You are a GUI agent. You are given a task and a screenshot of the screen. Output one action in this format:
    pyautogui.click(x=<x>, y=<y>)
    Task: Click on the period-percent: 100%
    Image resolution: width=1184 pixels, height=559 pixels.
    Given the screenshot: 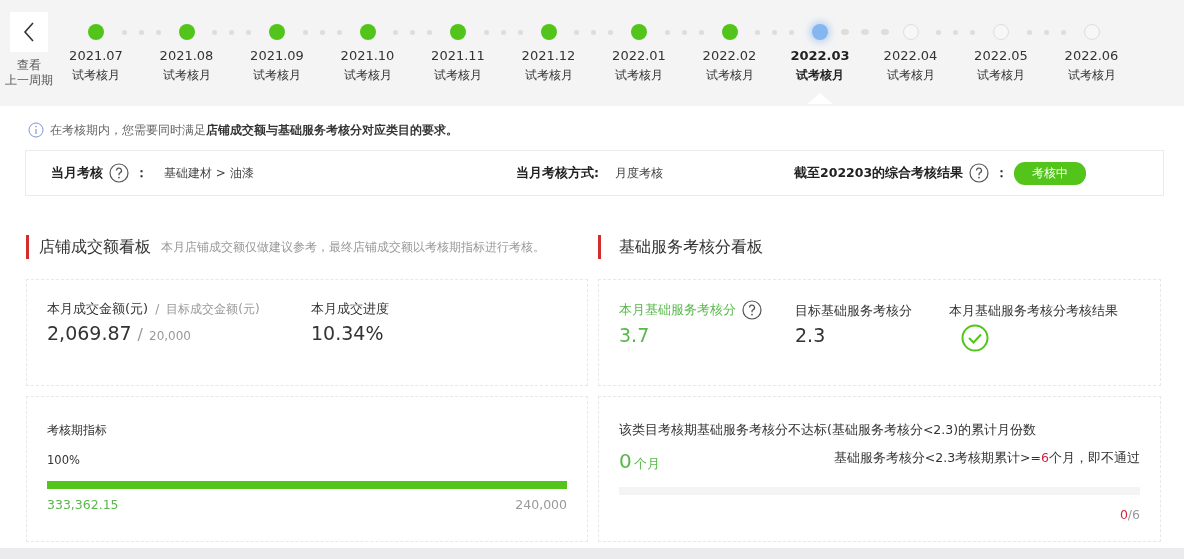 What is the action you would take?
    pyautogui.click(x=64, y=460)
    